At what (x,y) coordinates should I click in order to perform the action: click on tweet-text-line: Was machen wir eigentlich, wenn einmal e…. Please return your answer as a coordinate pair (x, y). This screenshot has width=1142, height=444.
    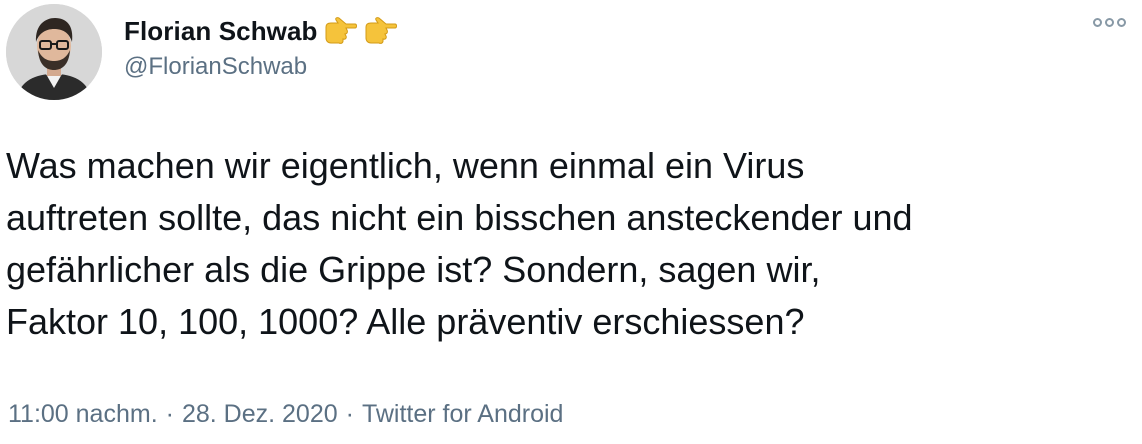
    Looking at the image, I should click on (405, 165).